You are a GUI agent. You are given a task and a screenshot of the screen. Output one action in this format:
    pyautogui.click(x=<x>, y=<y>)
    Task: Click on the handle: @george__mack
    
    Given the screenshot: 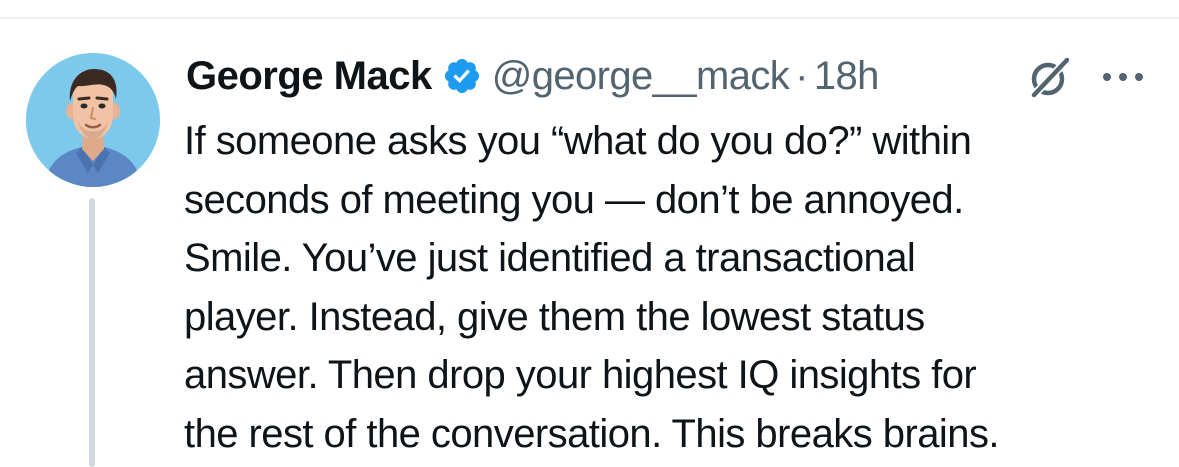 What is the action you would take?
    pyautogui.click(x=641, y=76)
    